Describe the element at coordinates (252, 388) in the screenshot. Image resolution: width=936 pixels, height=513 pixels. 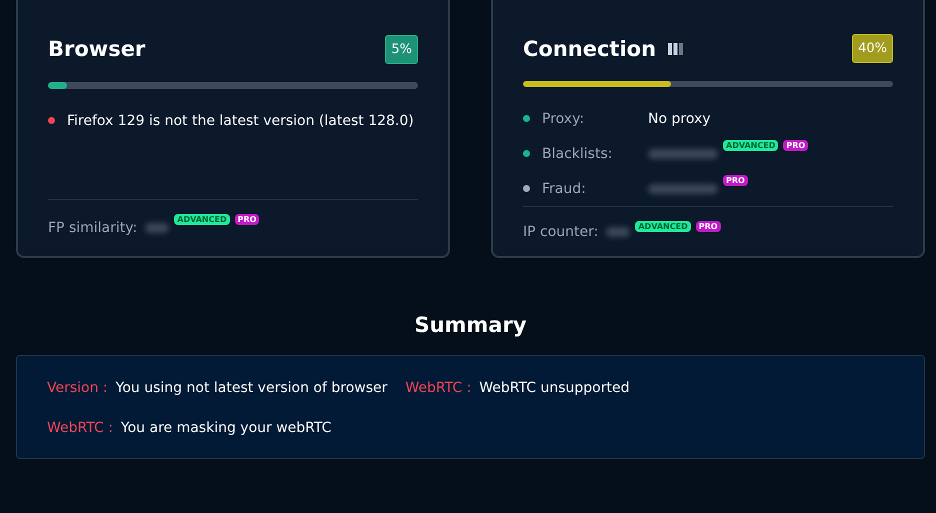
I see `summary-value: You using not latest version of browser` at that location.